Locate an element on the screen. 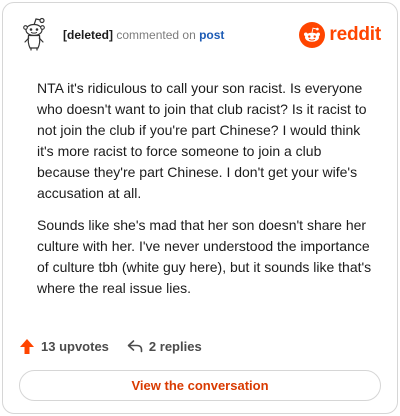 The image size is (400, 416). reddit-snoo-icon is located at coordinates (312, 35).